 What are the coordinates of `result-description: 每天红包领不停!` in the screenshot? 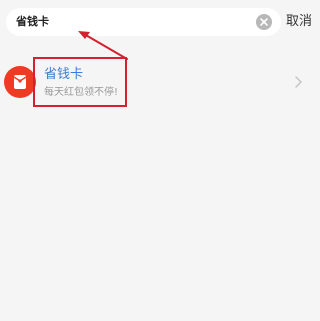 It's located at (81, 92).